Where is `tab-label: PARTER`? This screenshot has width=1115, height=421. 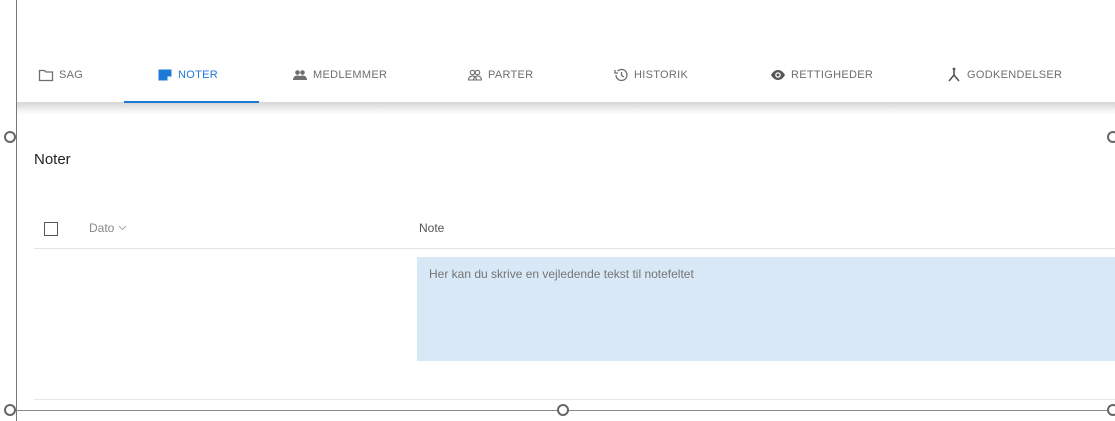 tab-label: PARTER is located at coordinates (511, 74).